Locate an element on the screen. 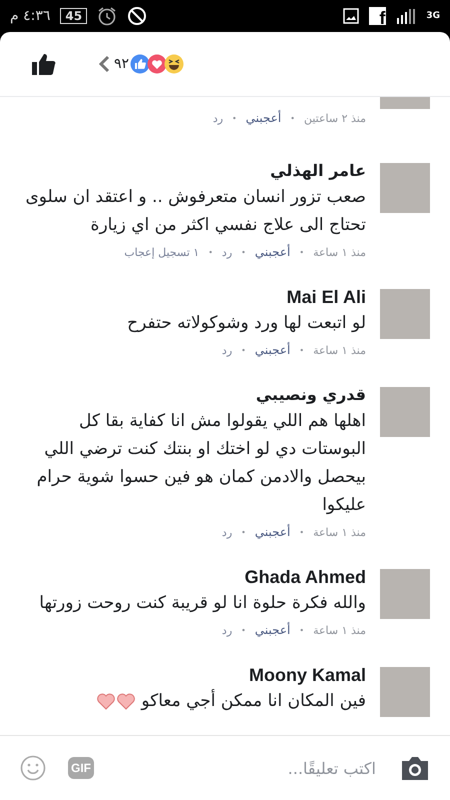 The image size is (450, 800). comment-time: منذ ٢ ساعتين is located at coordinates (335, 118).